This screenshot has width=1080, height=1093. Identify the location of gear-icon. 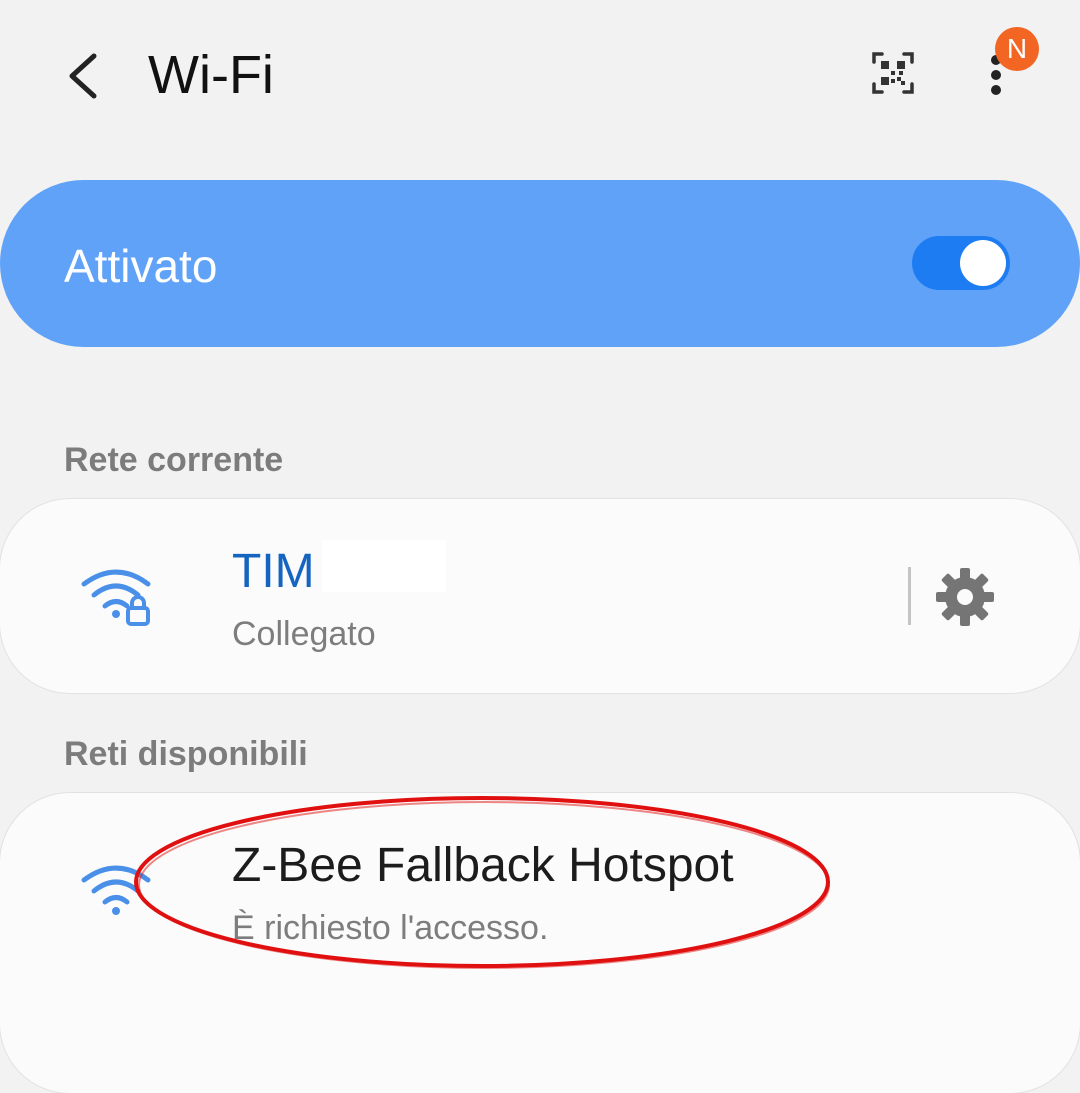
(965, 597).